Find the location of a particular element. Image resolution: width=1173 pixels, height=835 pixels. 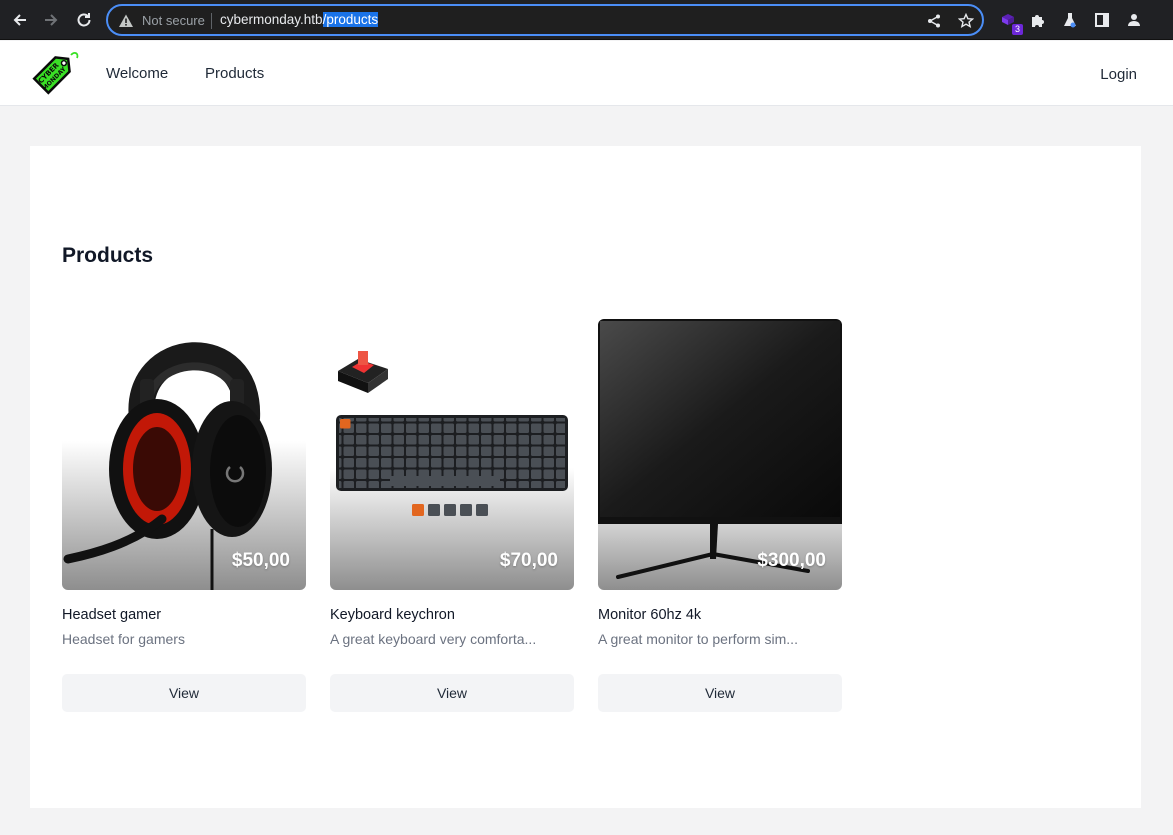

reload-icon is located at coordinates (84, 20).